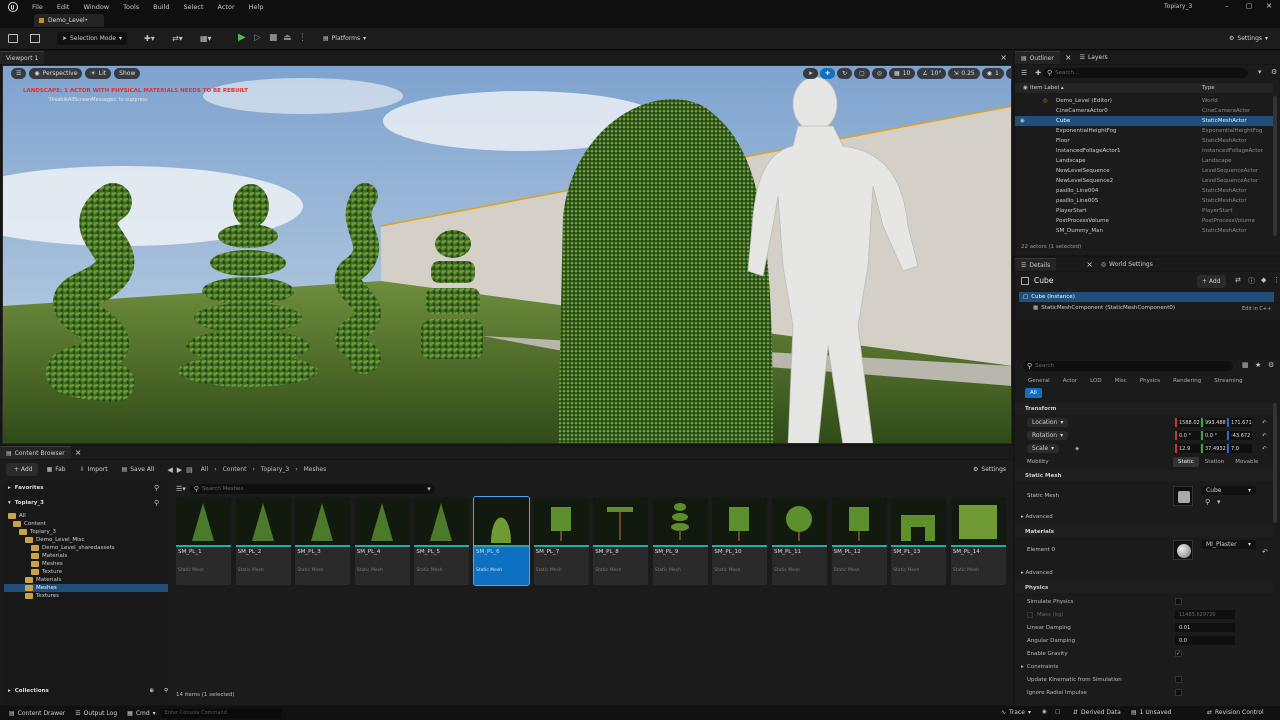 The width and height of the screenshot is (1280, 720). Describe the element at coordinates (1271, 365) in the screenshot. I see `gear-icon: ⚙` at that location.